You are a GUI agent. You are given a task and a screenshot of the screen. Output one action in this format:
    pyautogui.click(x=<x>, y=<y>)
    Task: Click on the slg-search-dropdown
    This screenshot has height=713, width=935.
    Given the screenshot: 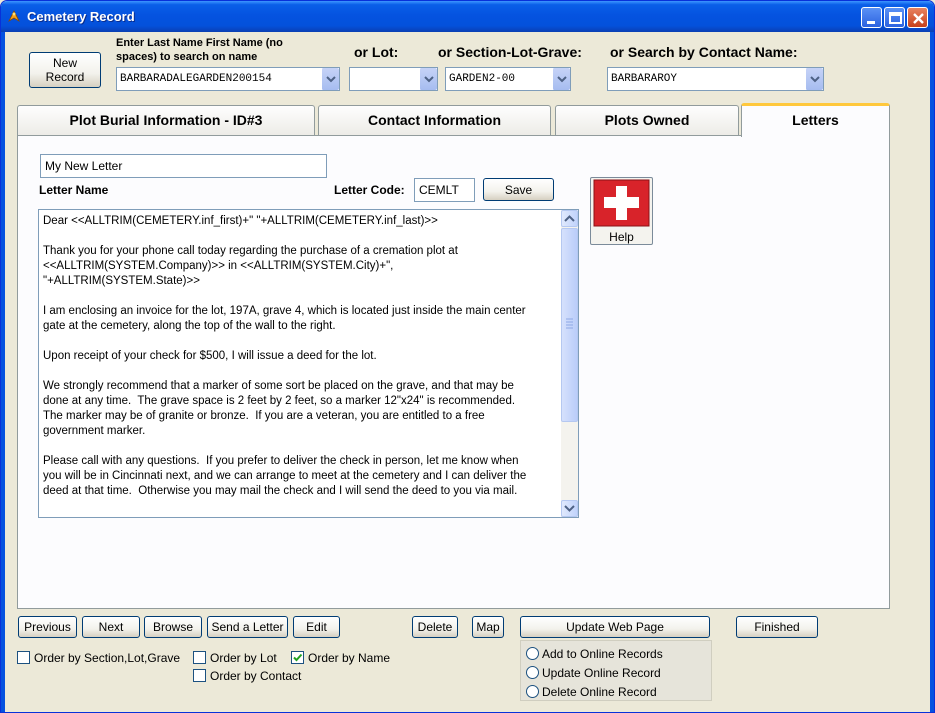 What is the action you would take?
    pyautogui.click(x=561, y=79)
    